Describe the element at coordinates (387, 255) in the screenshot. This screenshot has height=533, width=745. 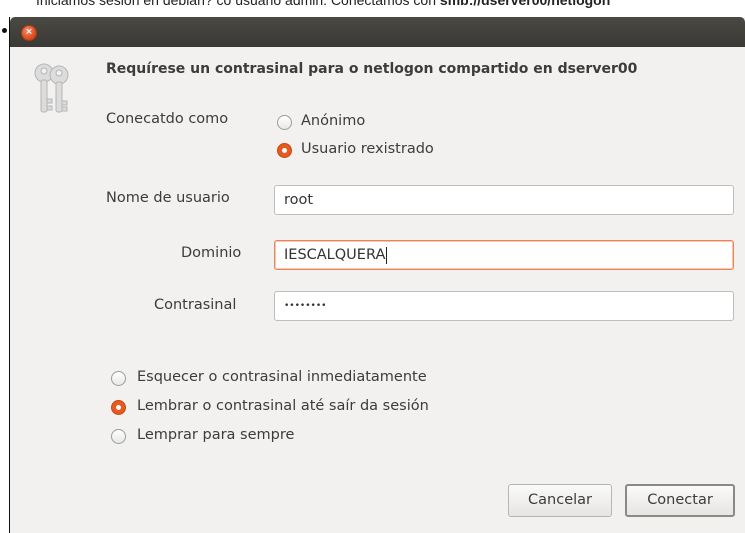
I see `text-cursor` at that location.